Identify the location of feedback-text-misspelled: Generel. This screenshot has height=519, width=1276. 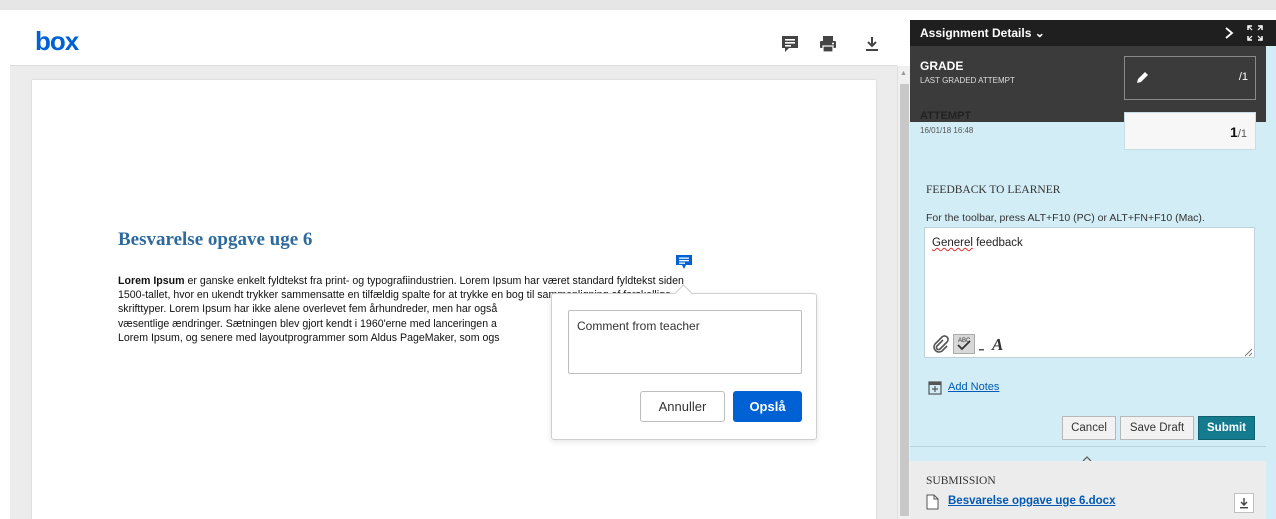
(952, 243).